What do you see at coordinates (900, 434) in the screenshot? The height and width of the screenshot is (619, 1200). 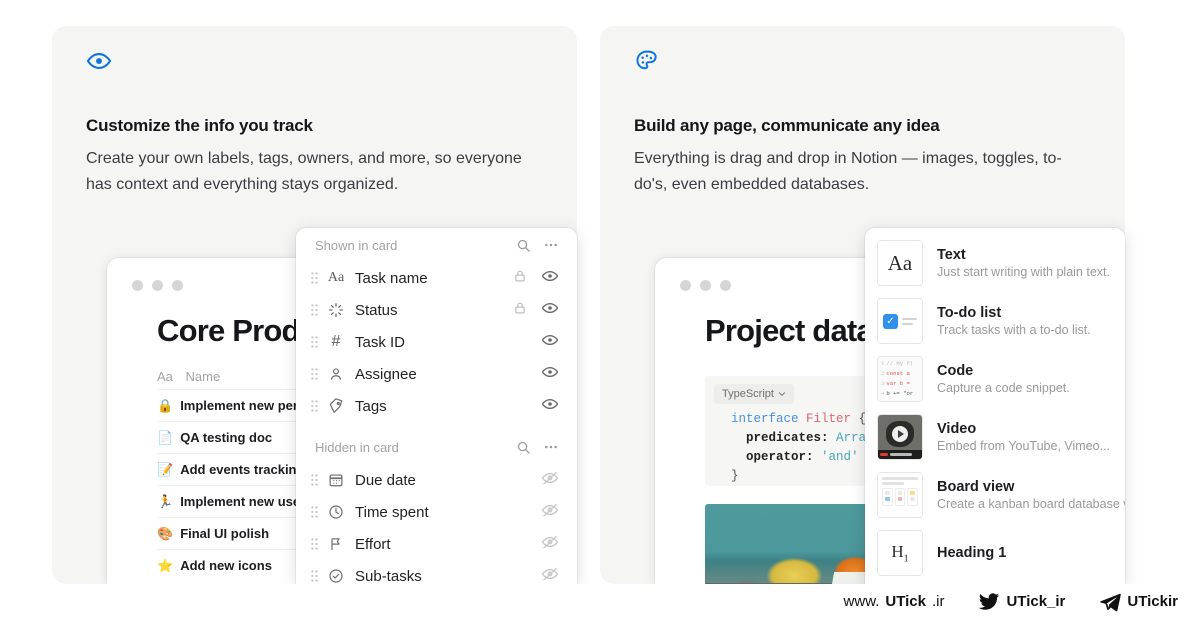 I see `play-icon` at bounding box center [900, 434].